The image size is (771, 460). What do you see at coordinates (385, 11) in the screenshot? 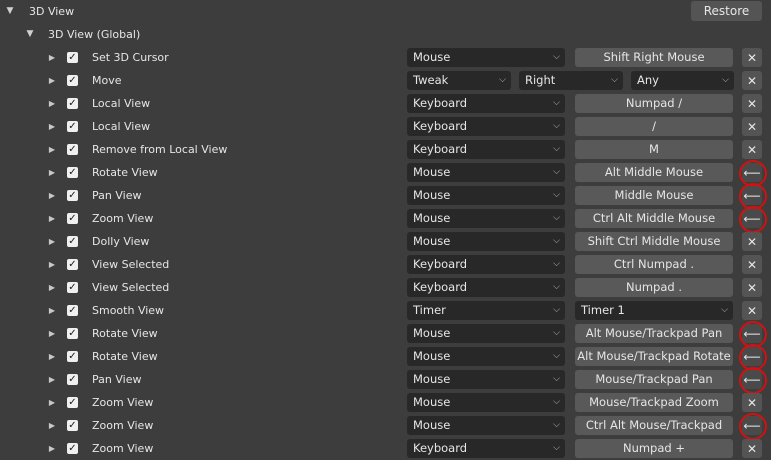
I see `section-header-3d-view: ▼ 3D View` at bounding box center [385, 11].